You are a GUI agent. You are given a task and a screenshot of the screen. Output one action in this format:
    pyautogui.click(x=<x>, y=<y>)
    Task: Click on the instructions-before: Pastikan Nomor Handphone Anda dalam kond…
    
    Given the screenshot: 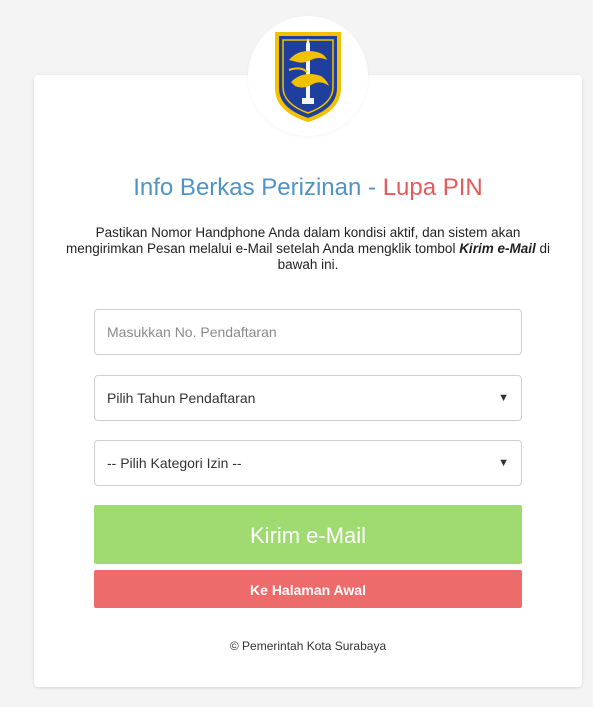 What is the action you would take?
    pyautogui.click(x=293, y=240)
    